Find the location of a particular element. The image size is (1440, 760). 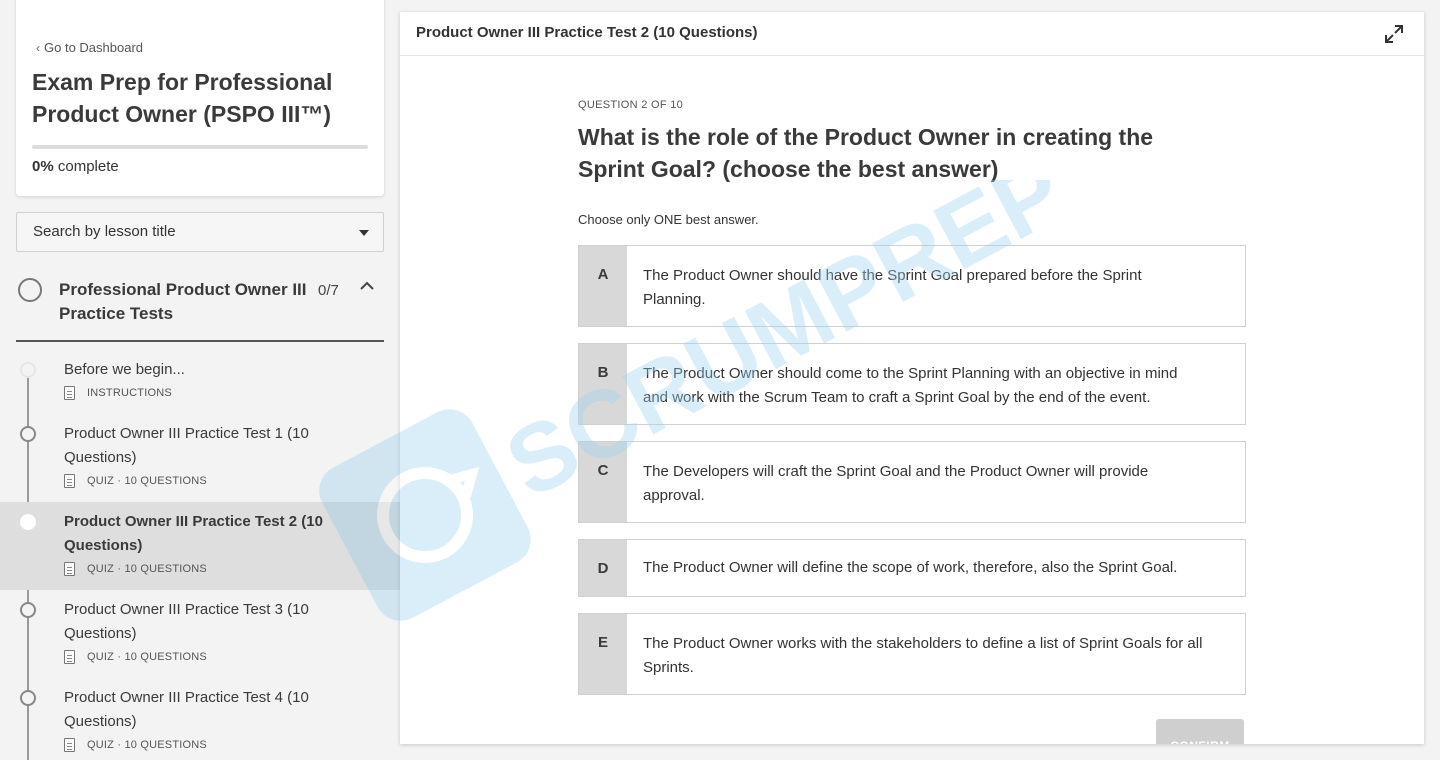

lesson-meta: INSTRUCTIONS is located at coordinates (118, 393).